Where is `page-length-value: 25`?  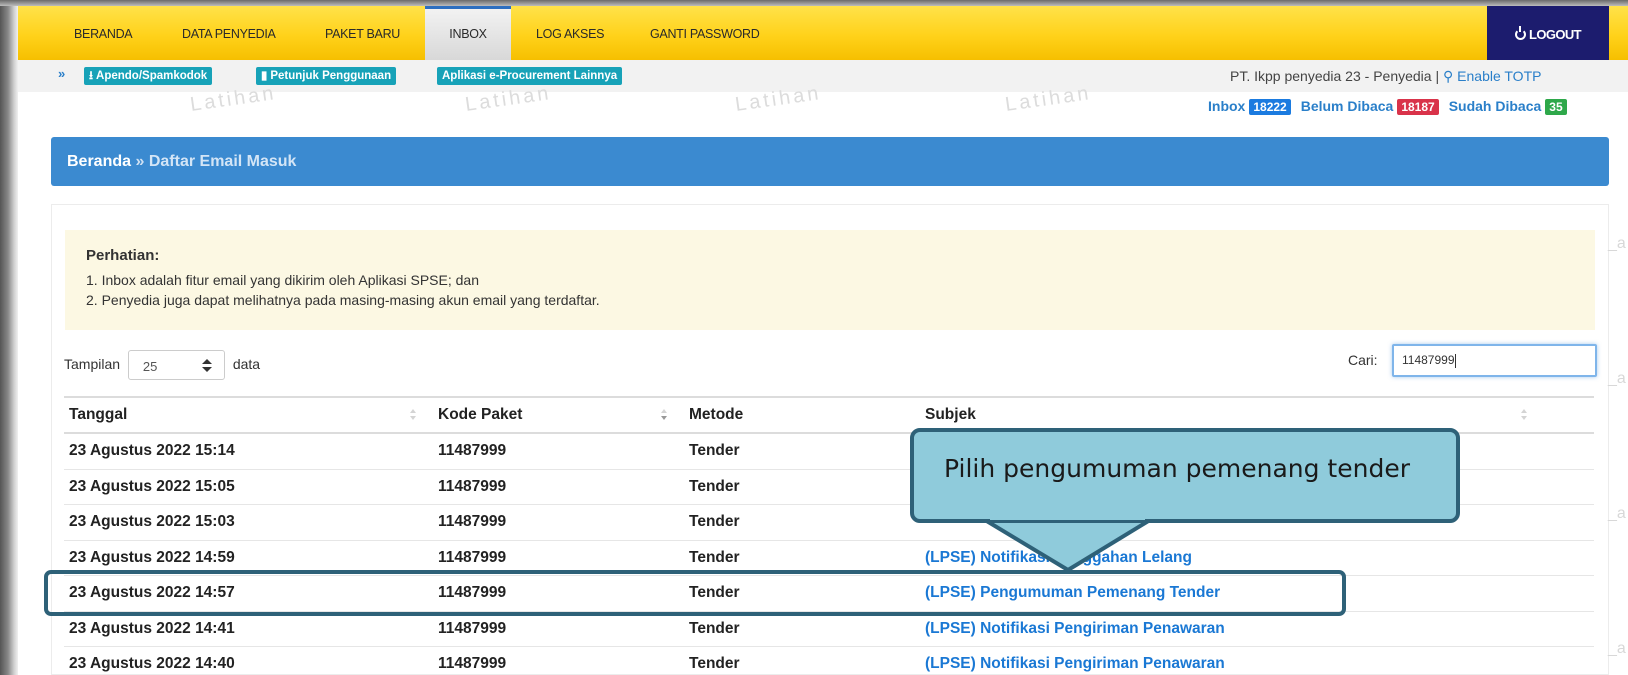
page-length-value: 25 is located at coordinates (150, 367).